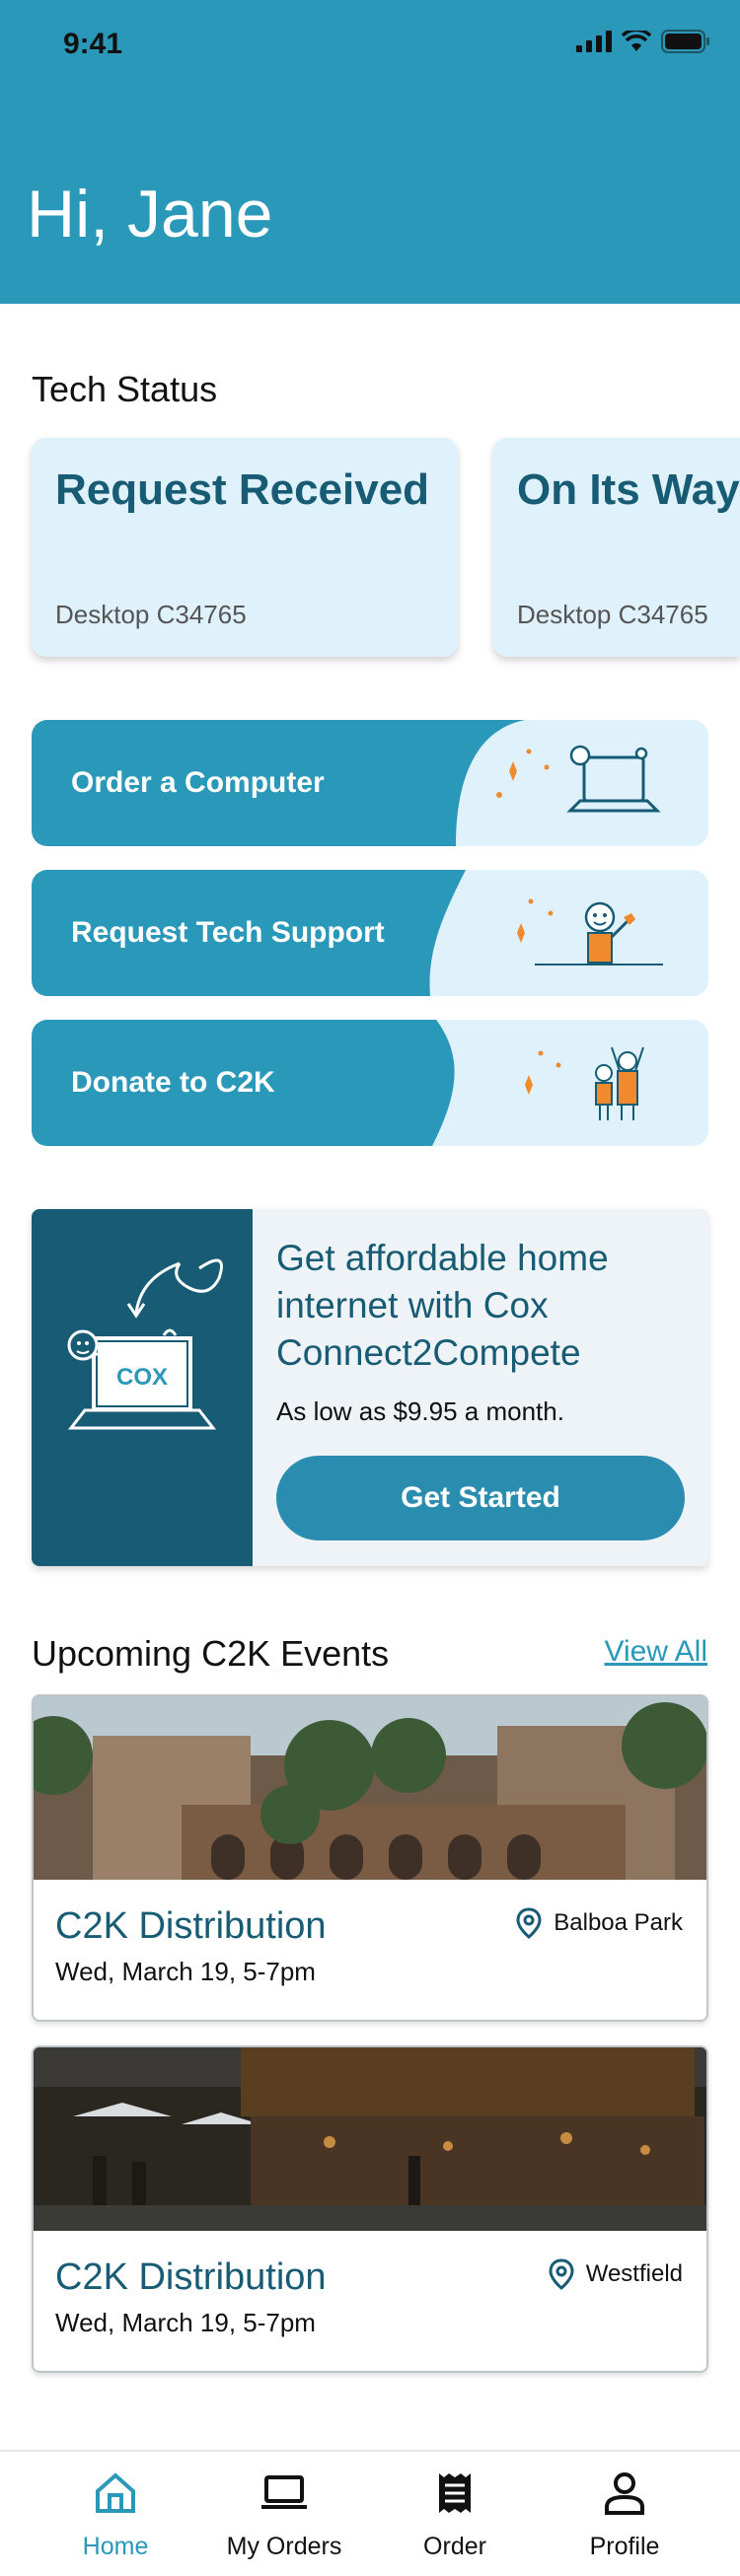 The height and width of the screenshot is (2576, 740). What do you see at coordinates (455, 2514) in the screenshot?
I see `tab-order: Order` at bounding box center [455, 2514].